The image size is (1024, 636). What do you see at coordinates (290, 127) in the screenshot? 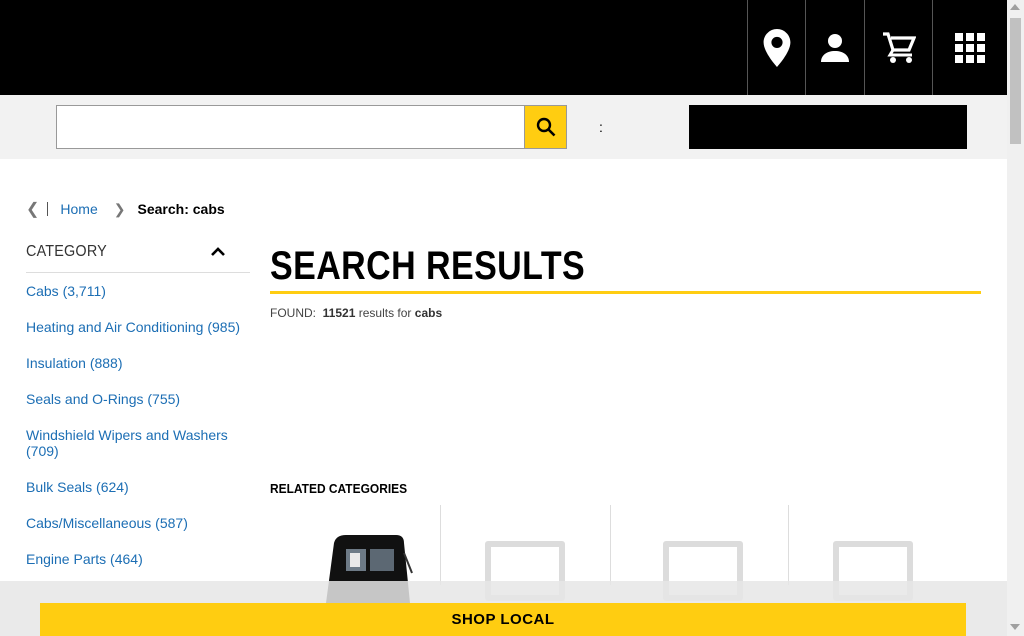
I see `search-input` at bounding box center [290, 127].